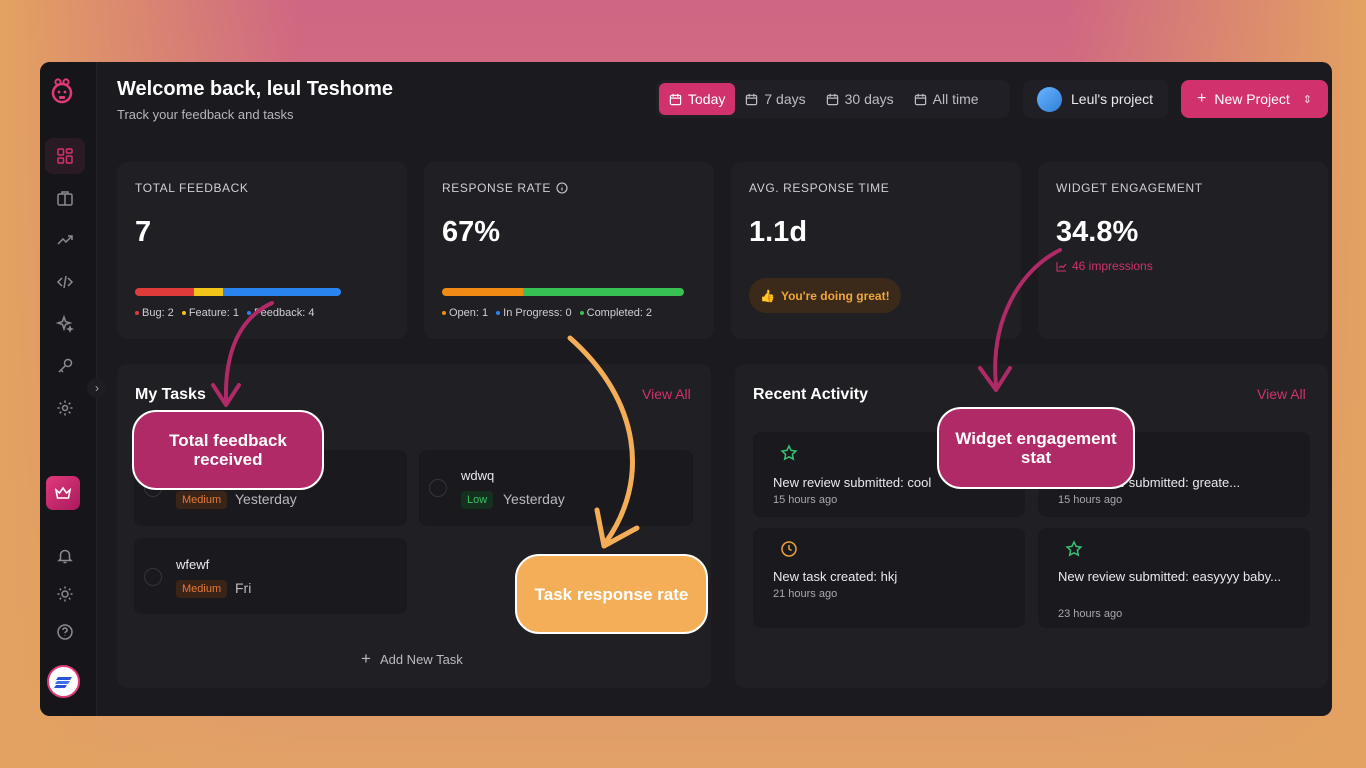 This screenshot has width=1366, height=768. I want to click on info-icon, so click(562, 188).